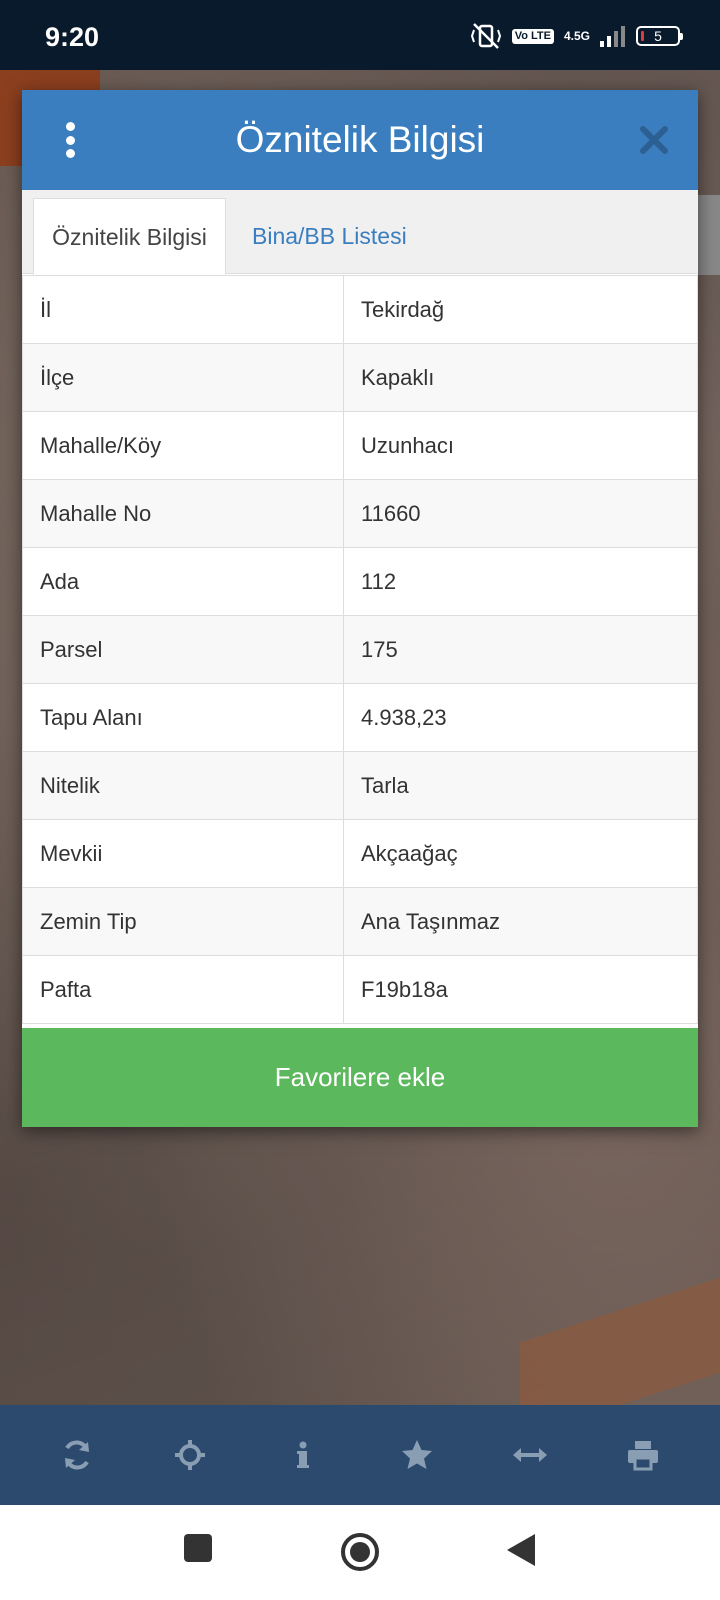  I want to click on table-row: Parsel 175, so click(360, 649).